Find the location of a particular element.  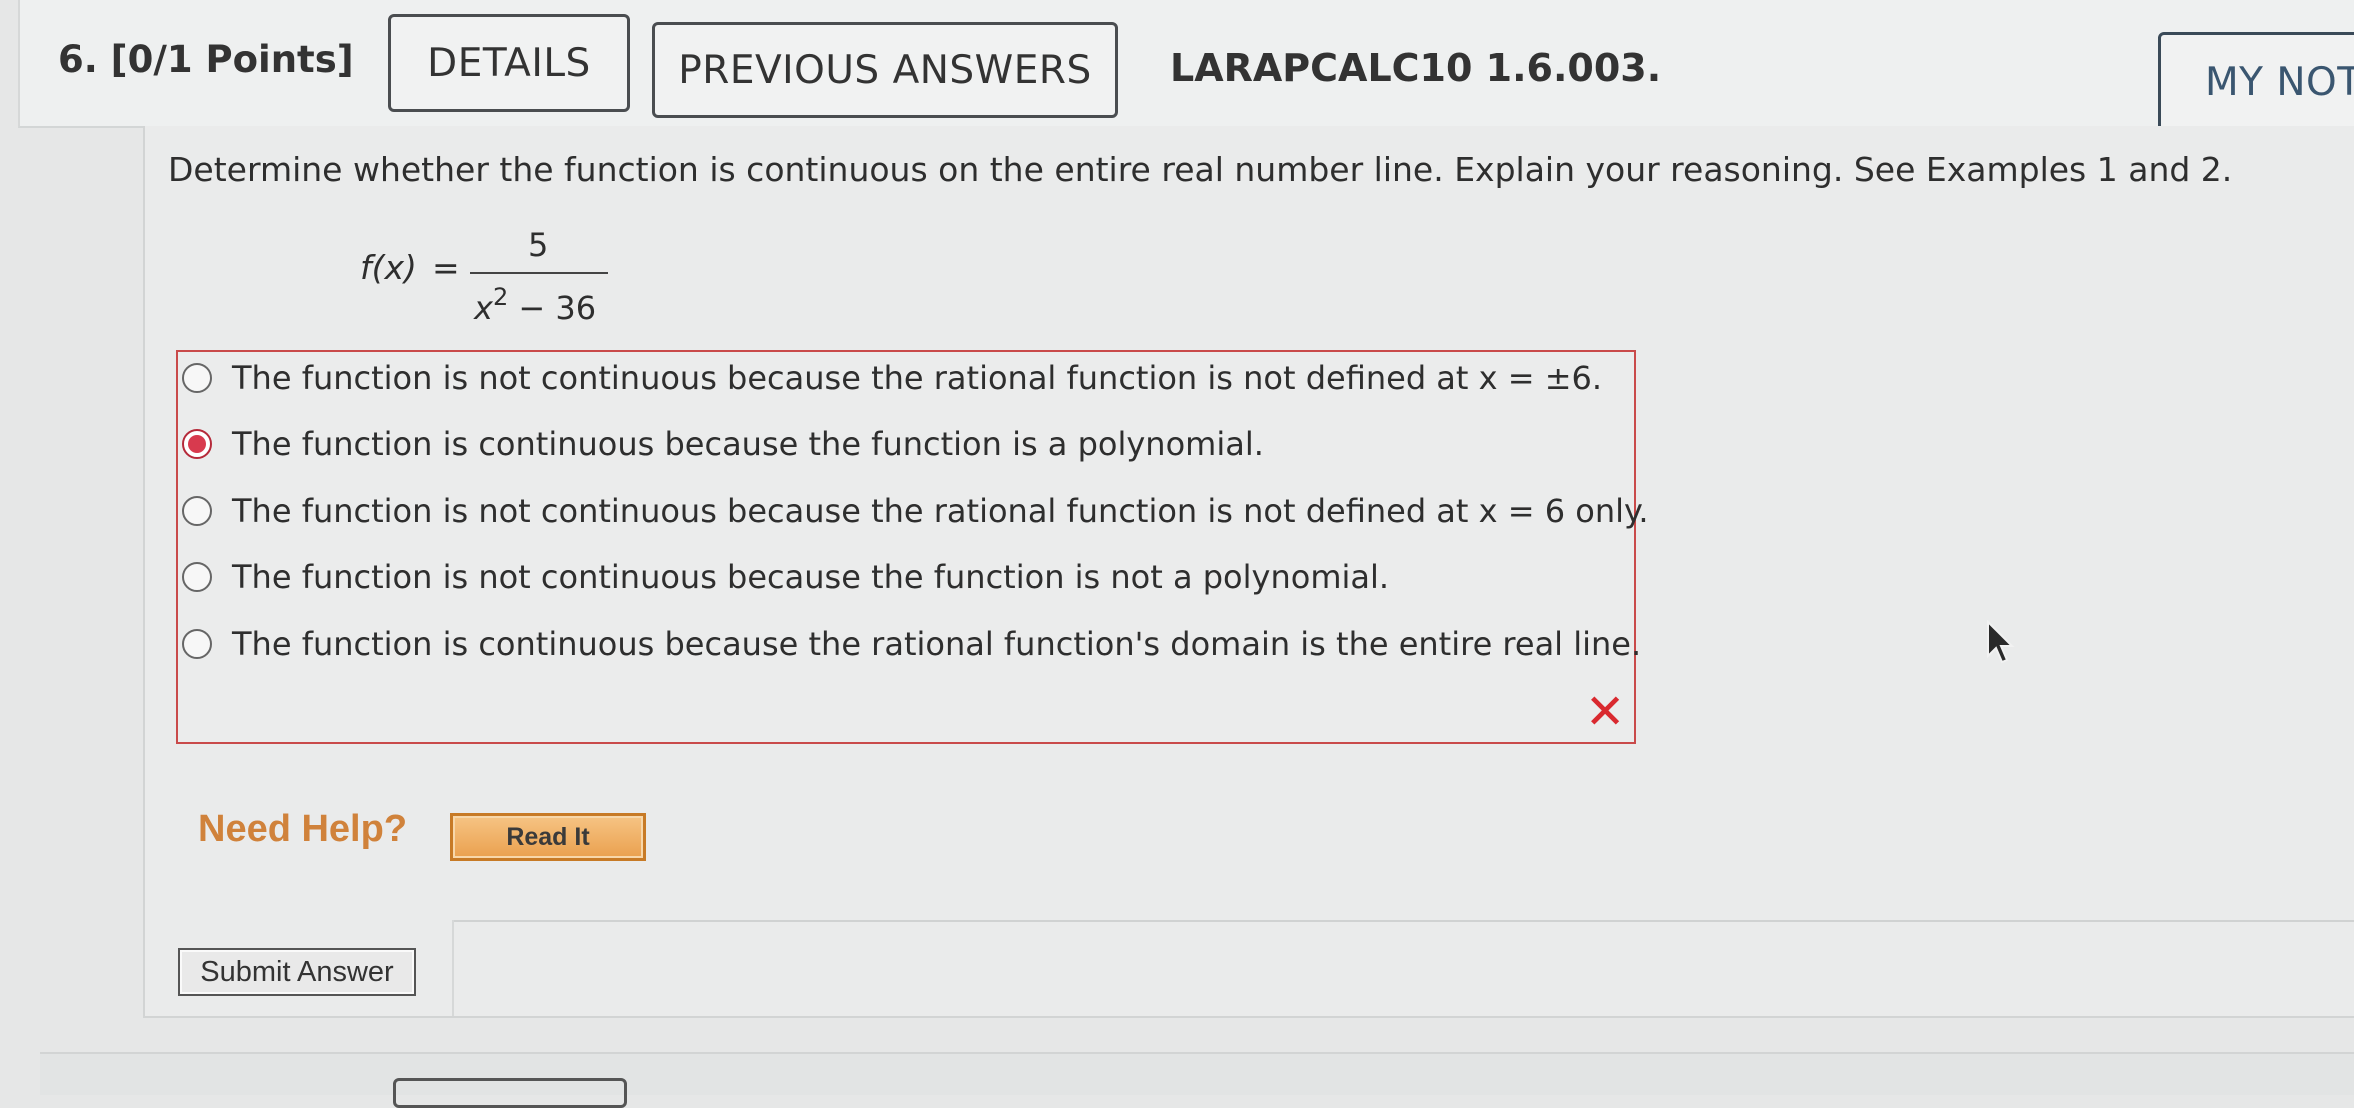

mouse-cursor-icon is located at coordinates (2001, 642).